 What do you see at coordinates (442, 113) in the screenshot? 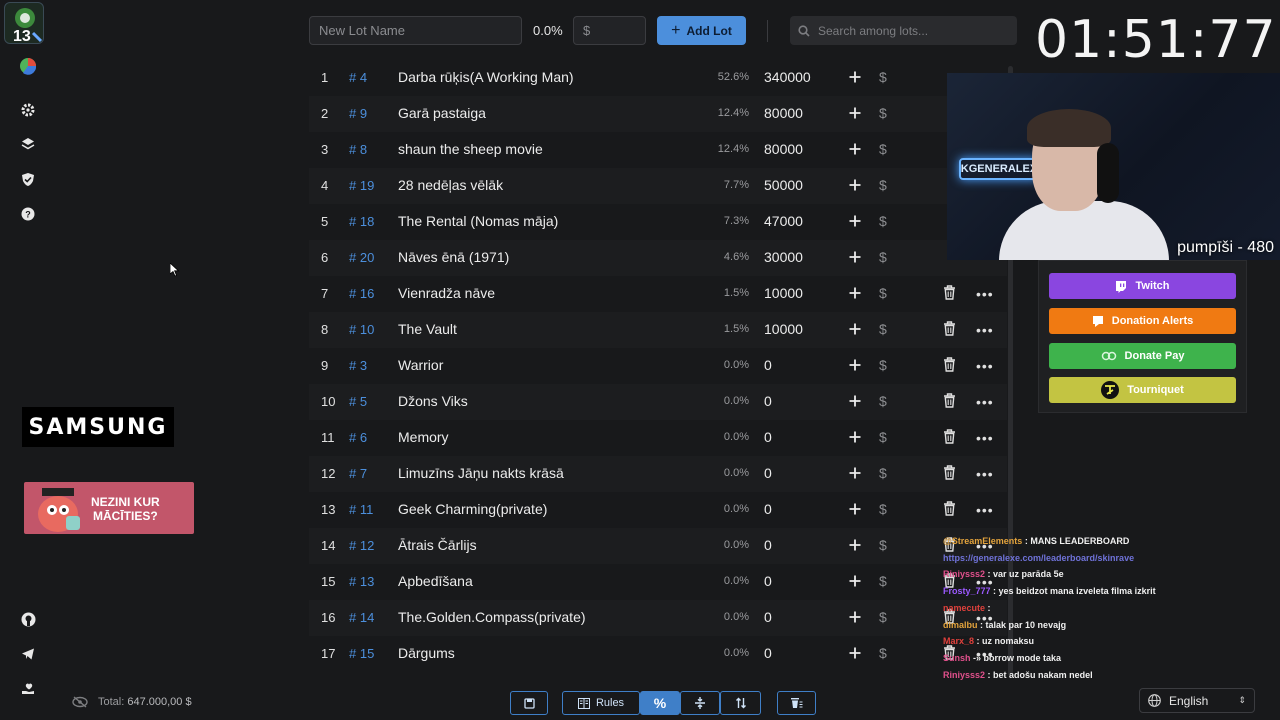
I see `lot-name: Garā pastaiga` at bounding box center [442, 113].